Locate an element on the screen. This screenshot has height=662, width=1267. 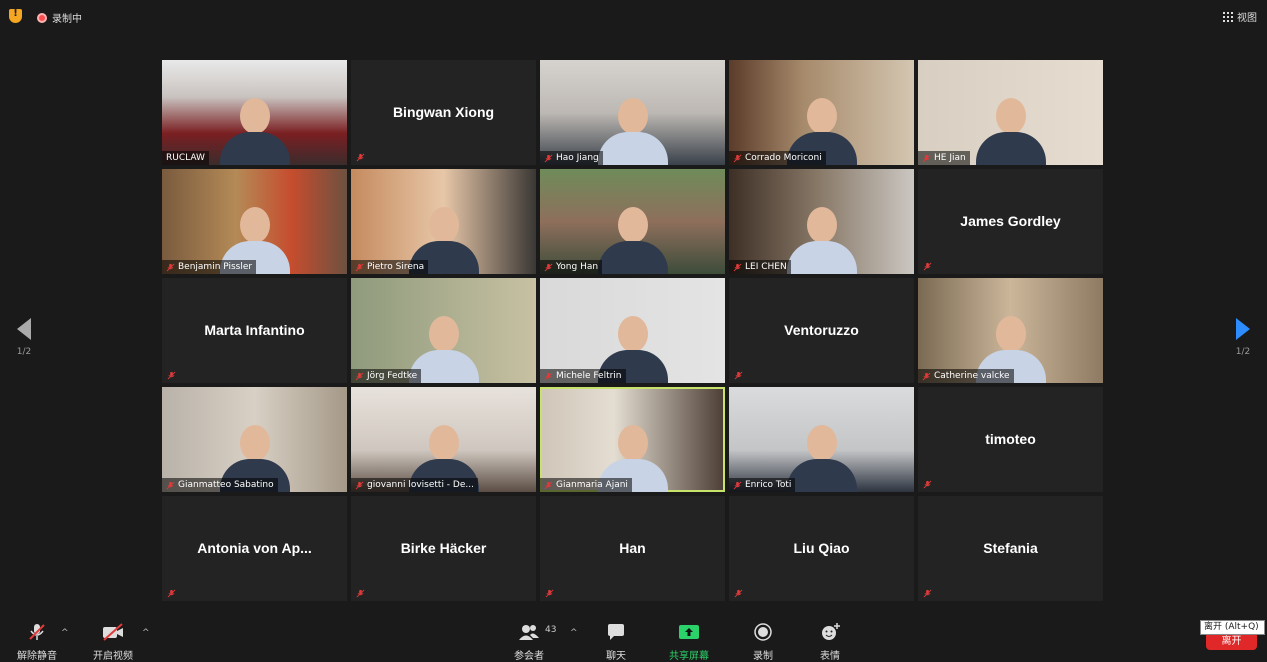
participant-tile: Stefania is located at coordinates (1010, 548).